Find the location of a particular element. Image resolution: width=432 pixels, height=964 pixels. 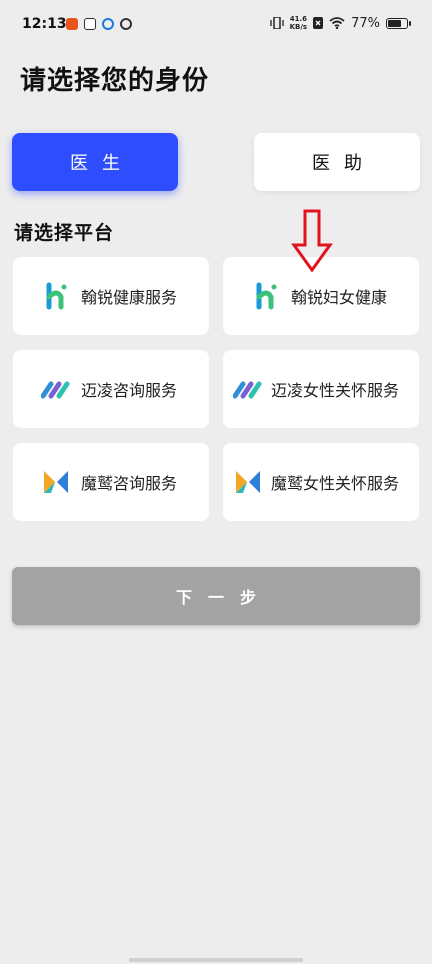

sim-icon is located at coordinates (318, 23).